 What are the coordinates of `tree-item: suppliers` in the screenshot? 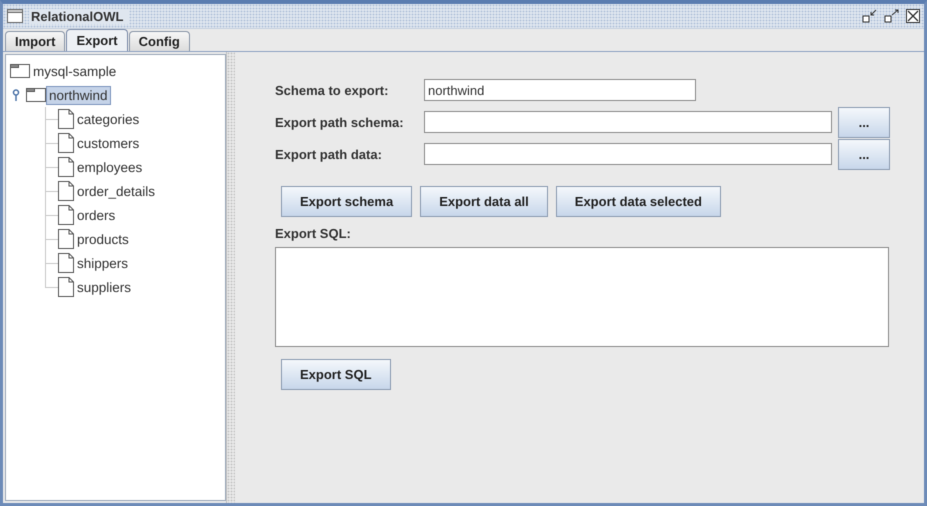 It's located at (104, 287).